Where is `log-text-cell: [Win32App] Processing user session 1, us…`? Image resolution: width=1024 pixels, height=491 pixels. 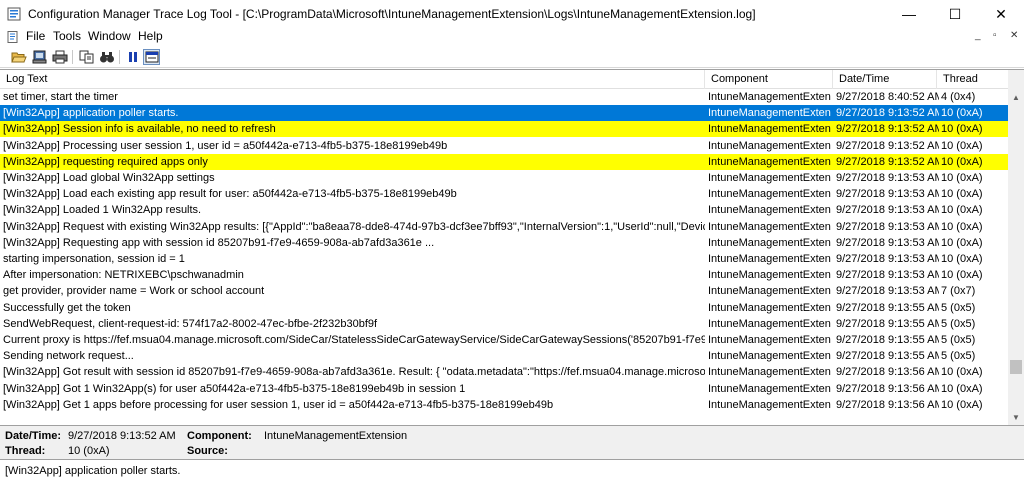
log-text-cell: [Win32App] Processing user session 1, us… is located at coordinates (225, 146).